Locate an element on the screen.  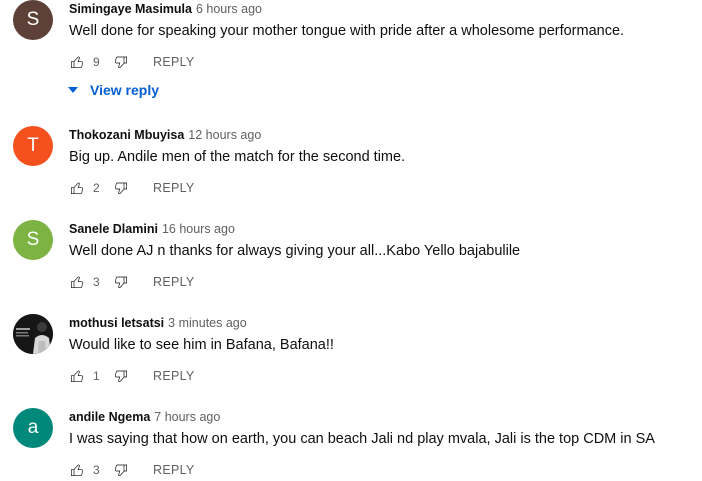
author-name: mothusi letsatsi is located at coordinates (116, 323).